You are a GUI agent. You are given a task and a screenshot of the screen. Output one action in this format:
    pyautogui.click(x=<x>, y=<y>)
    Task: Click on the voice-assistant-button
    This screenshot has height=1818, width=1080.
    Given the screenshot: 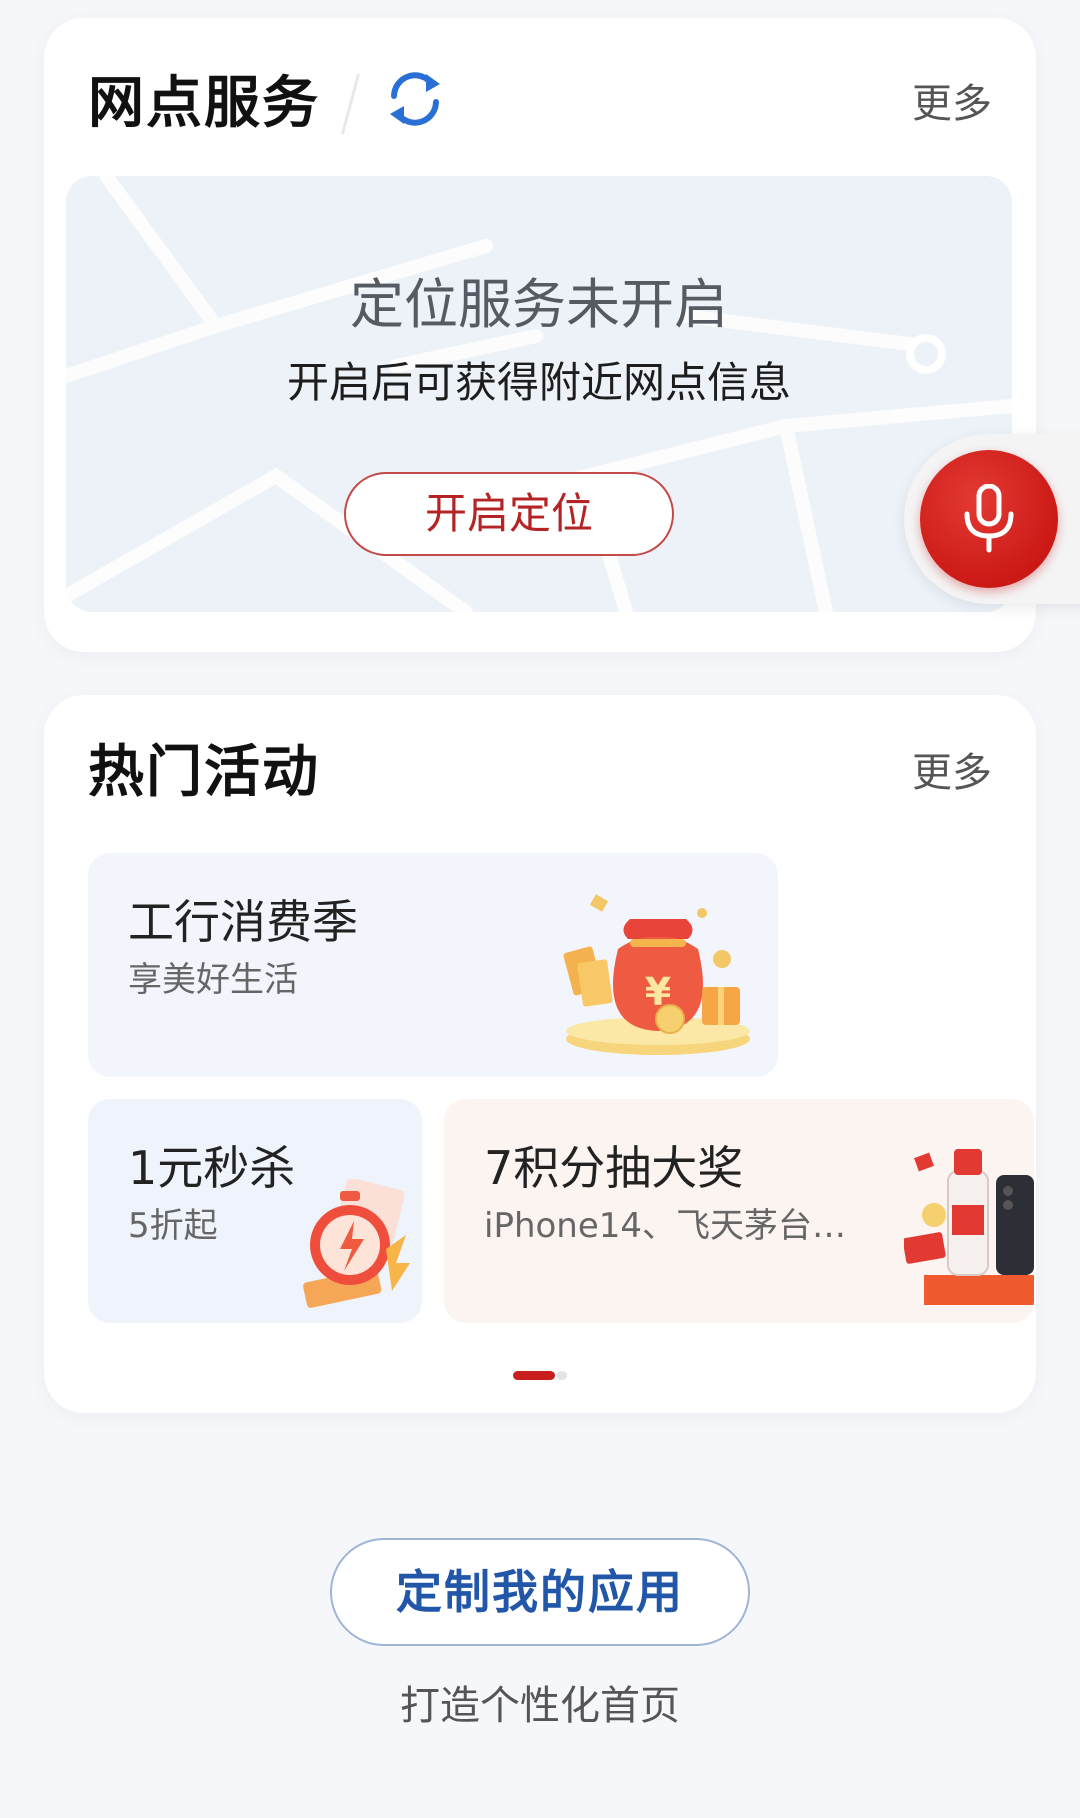 What is the action you would take?
    pyautogui.click(x=989, y=519)
    